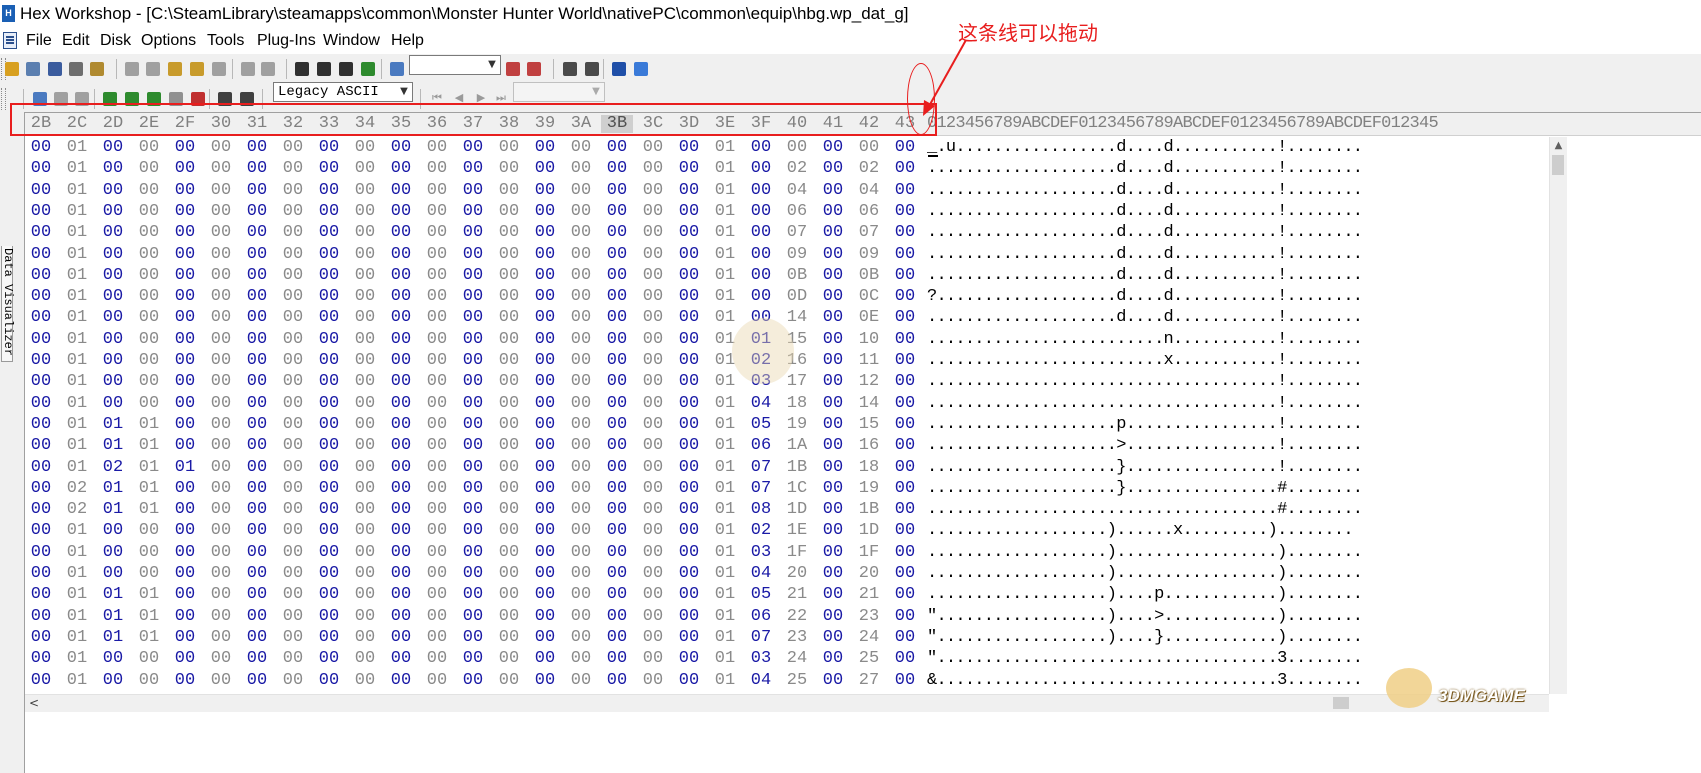  I want to click on annotation-arrow, so click(945, 77).